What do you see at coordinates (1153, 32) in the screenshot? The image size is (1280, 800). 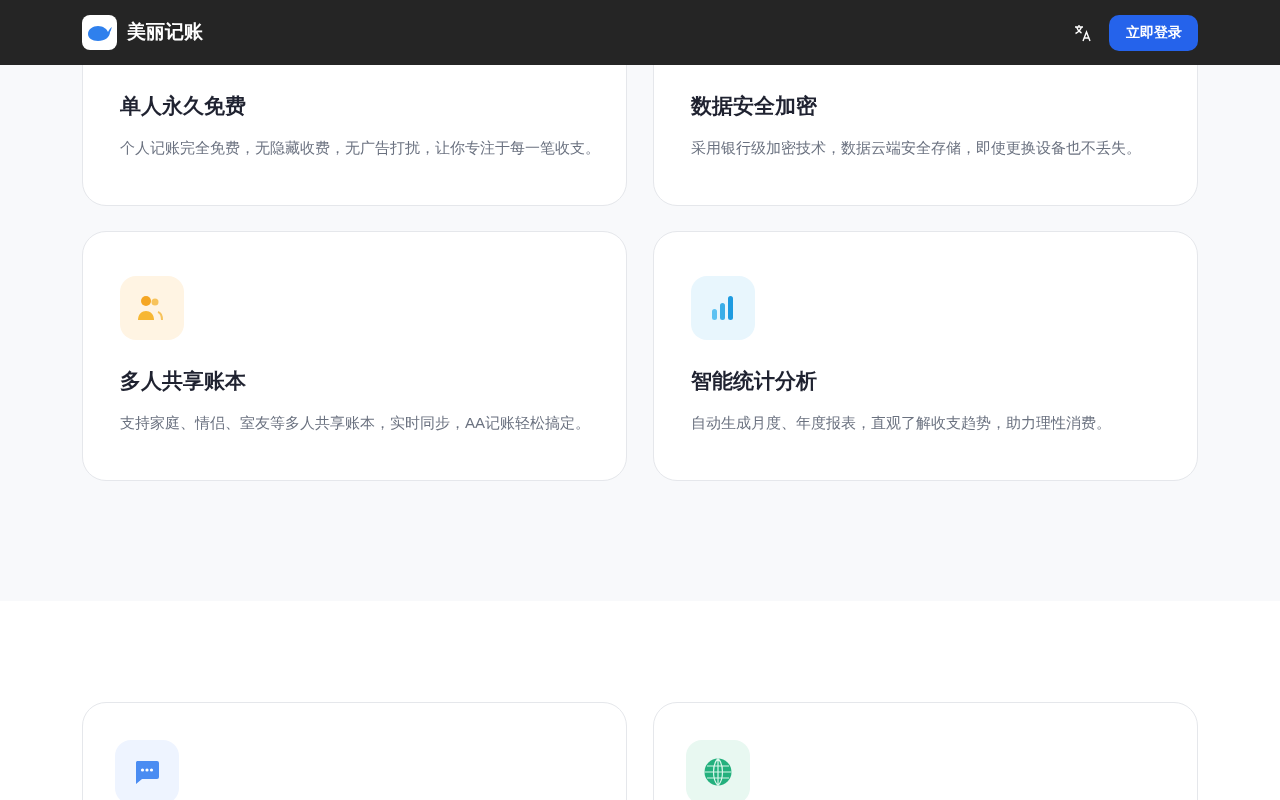 I see `login-button: 立即登录` at bounding box center [1153, 32].